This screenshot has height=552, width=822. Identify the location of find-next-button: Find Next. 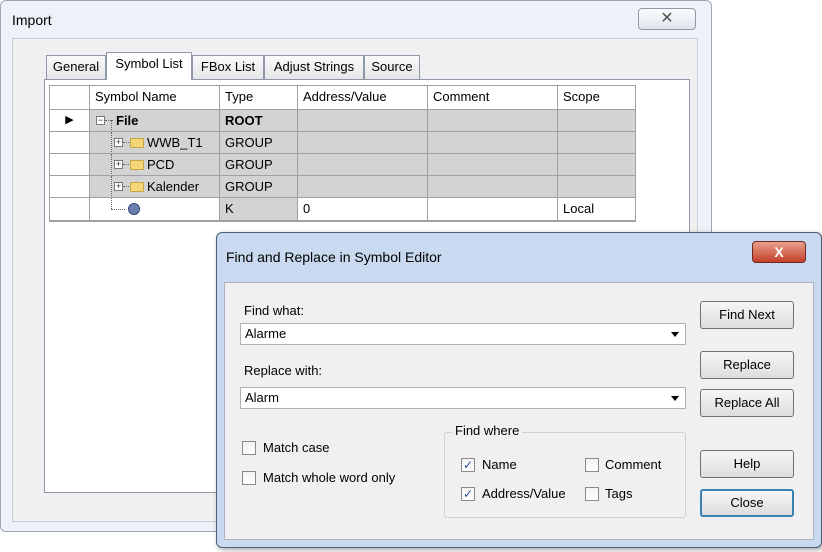
(747, 315).